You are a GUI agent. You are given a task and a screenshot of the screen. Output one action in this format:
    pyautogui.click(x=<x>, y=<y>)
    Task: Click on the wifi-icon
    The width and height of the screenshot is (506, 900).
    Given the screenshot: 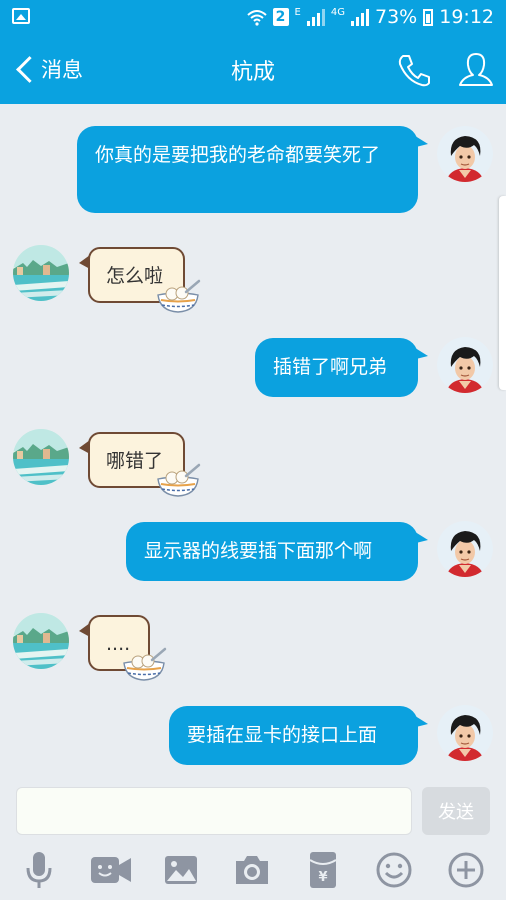 What is the action you would take?
    pyautogui.click(x=256, y=18)
    